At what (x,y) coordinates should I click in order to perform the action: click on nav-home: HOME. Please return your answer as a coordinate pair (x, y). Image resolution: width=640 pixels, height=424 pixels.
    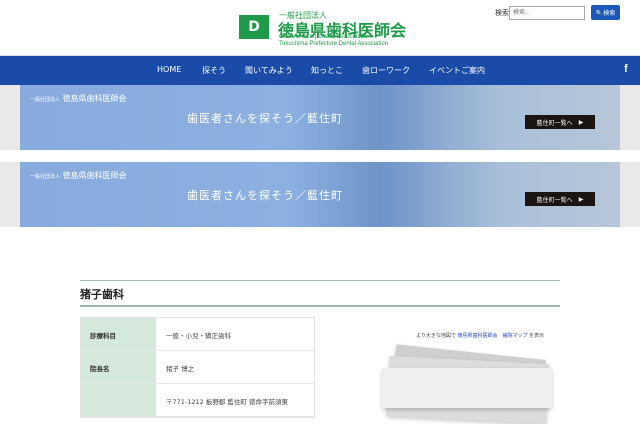
    Looking at the image, I should click on (169, 69).